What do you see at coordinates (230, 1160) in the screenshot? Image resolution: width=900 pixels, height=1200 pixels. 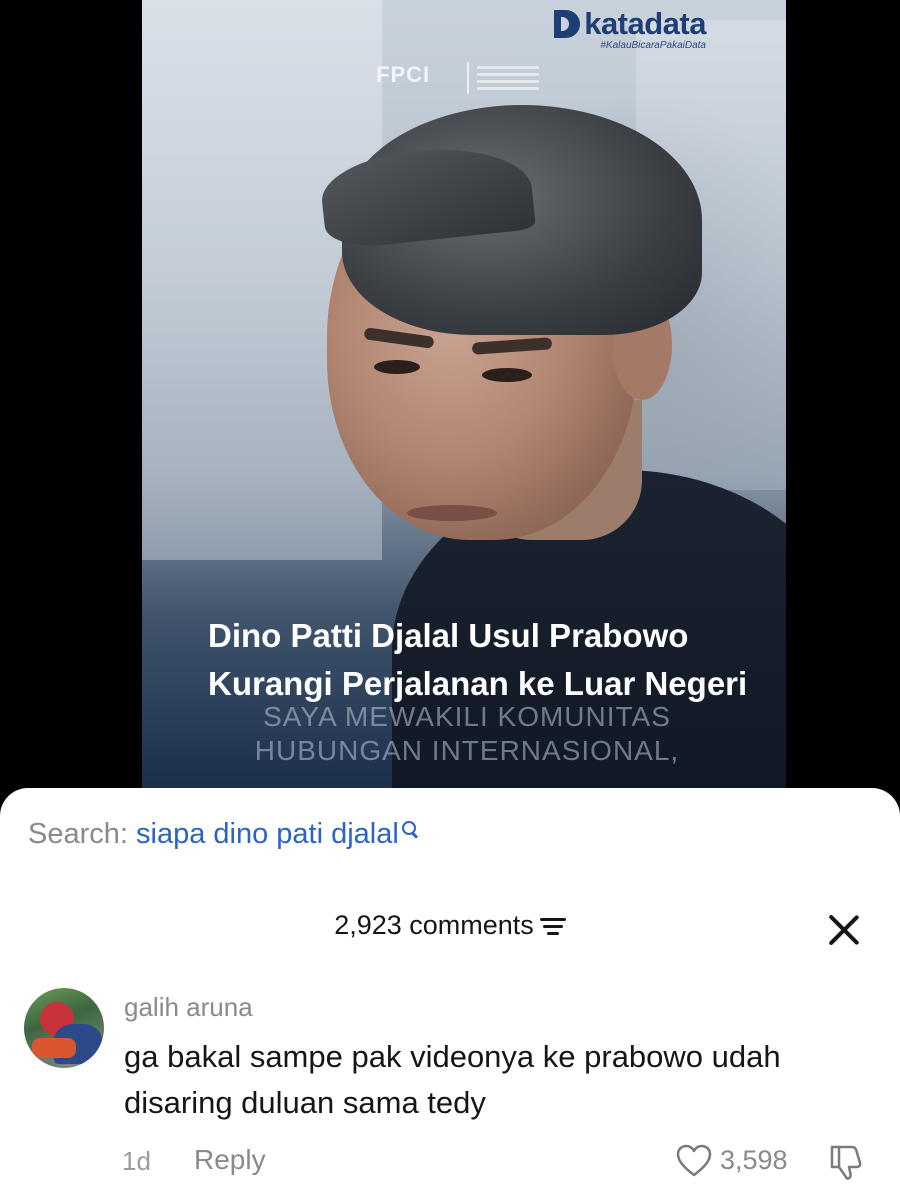 I see `reply-button: Reply` at bounding box center [230, 1160].